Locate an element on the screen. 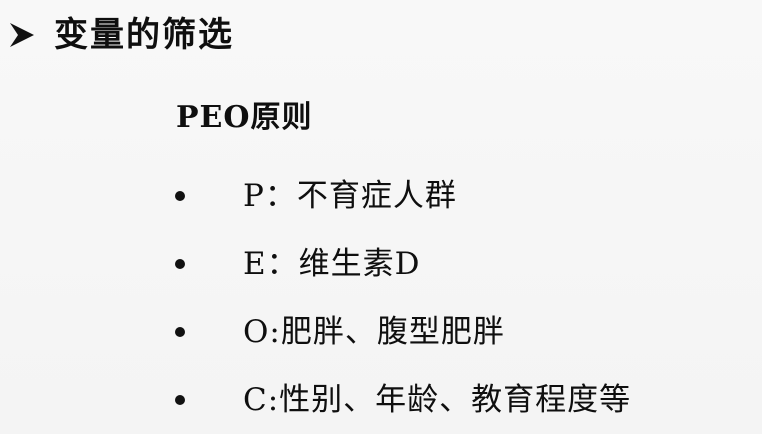  bullet-item: O:肥胖、腹型肥胖 is located at coordinates (448, 332).